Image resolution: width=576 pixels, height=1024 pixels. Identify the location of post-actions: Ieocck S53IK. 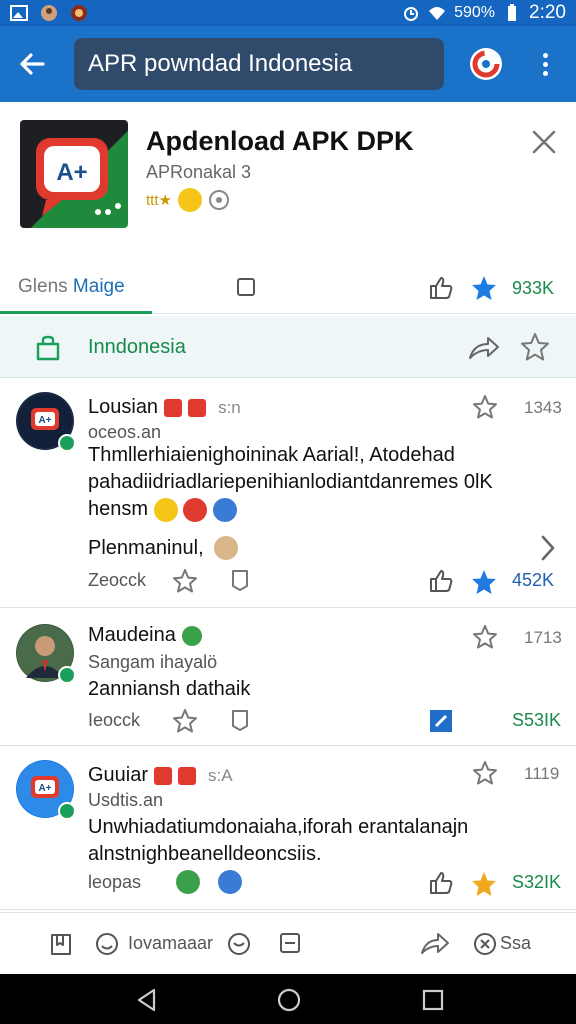
(288, 721).